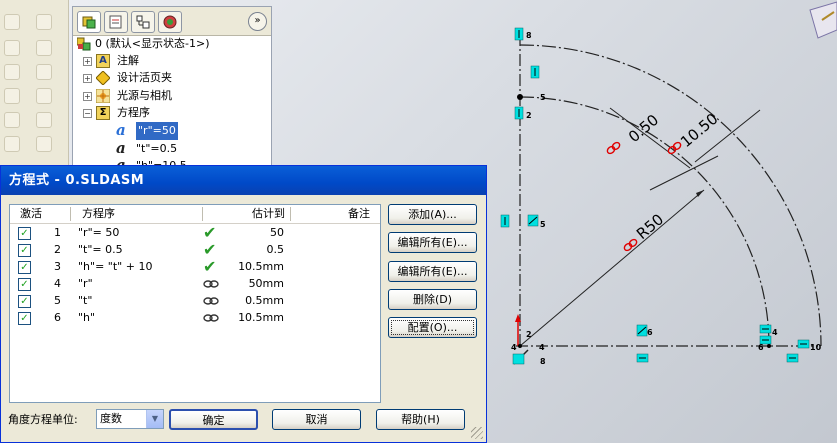  Describe the element at coordinates (170, 22) in the screenshot. I see `tab-display-manager` at that location.